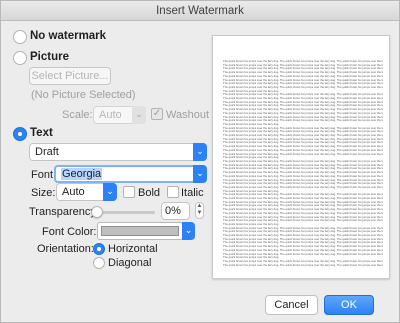 The width and height of the screenshot is (400, 323). Describe the element at coordinates (200, 11) in the screenshot. I see `window-title: Insert Watermark` at that location.